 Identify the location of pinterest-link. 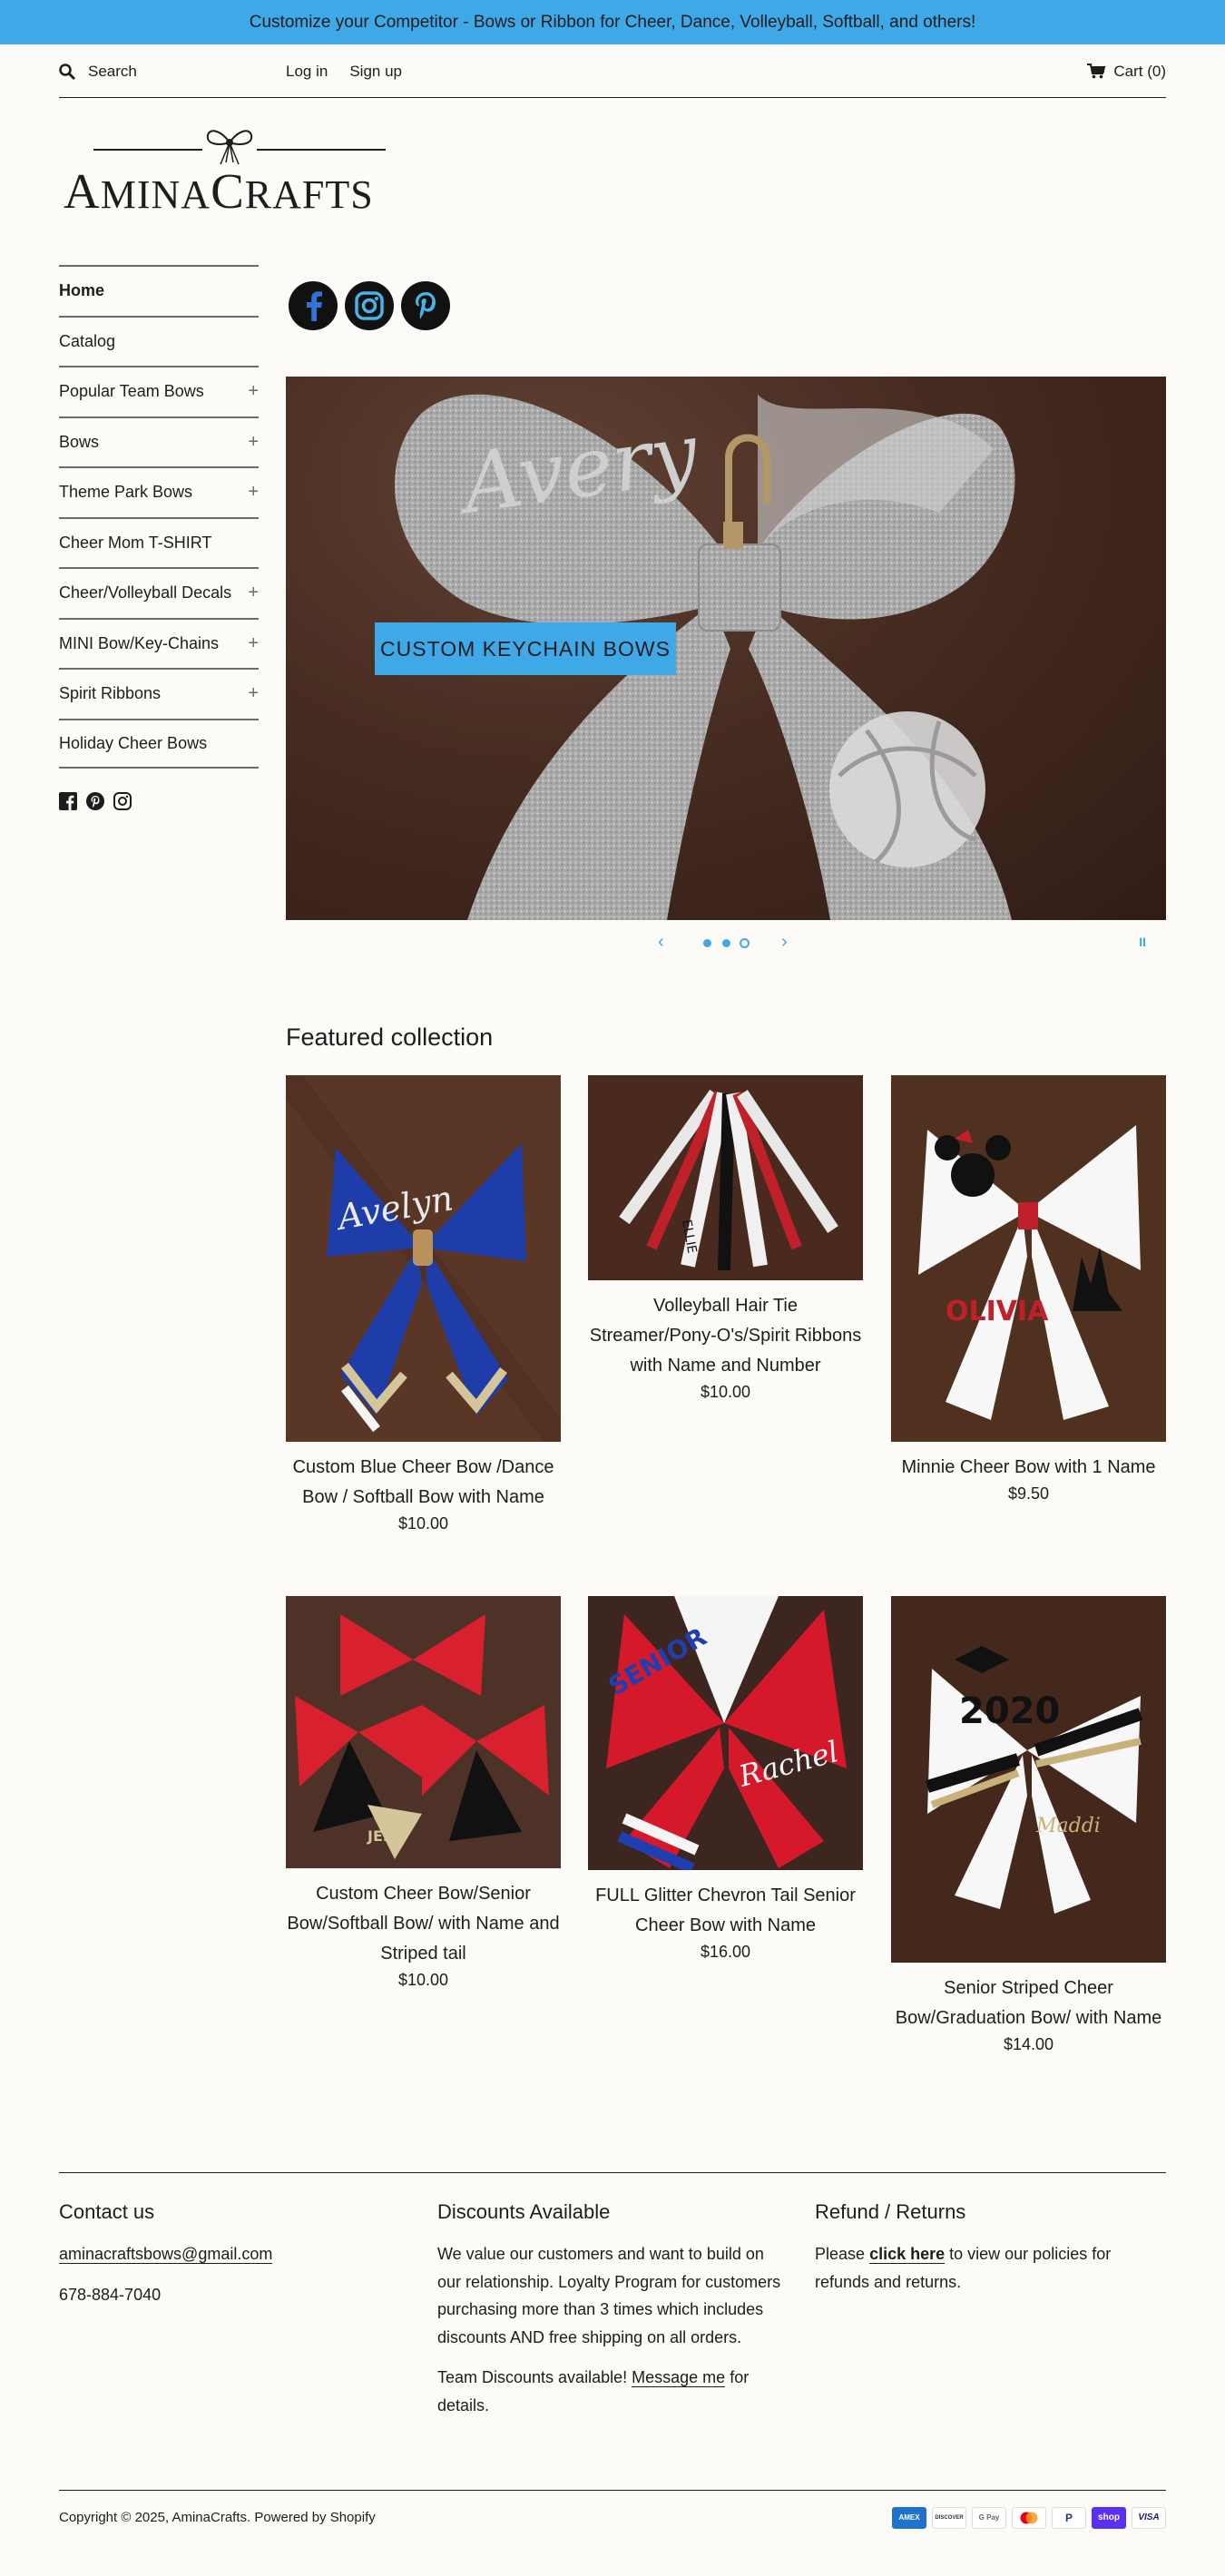
(425, 305).